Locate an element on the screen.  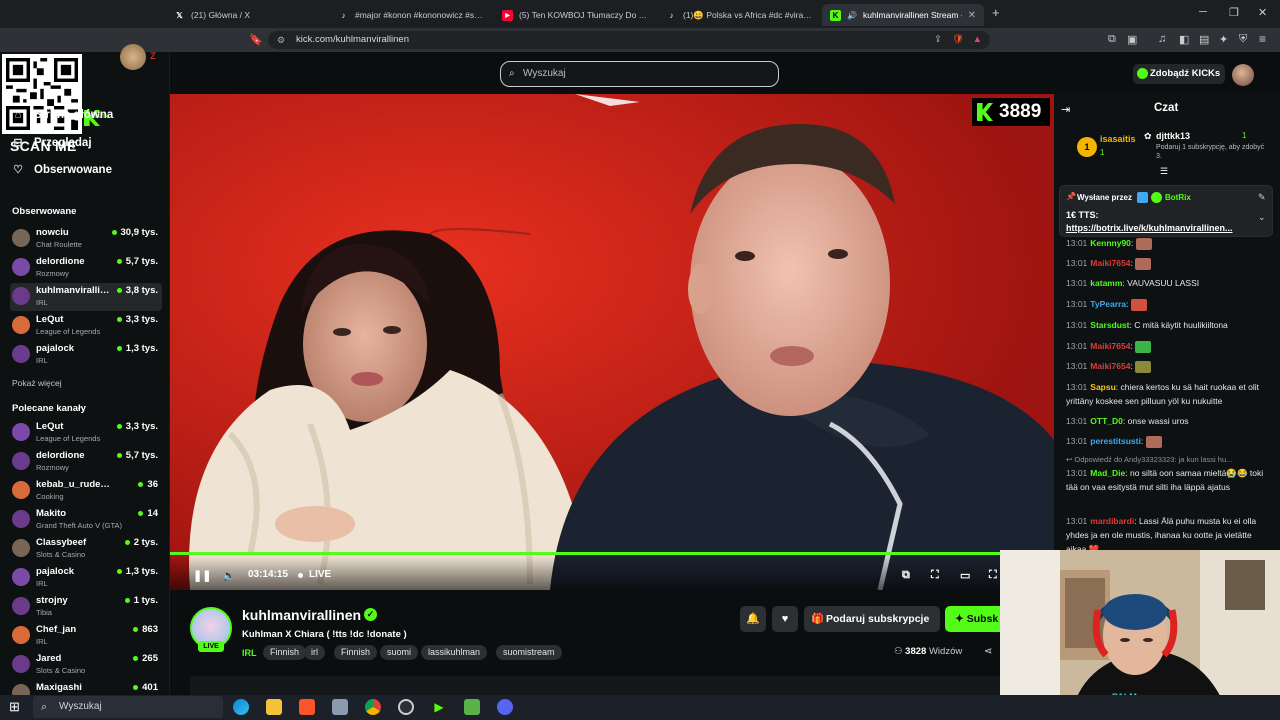
search-input: ⌕ Wyszukaj is located at coordinates (639, 74).